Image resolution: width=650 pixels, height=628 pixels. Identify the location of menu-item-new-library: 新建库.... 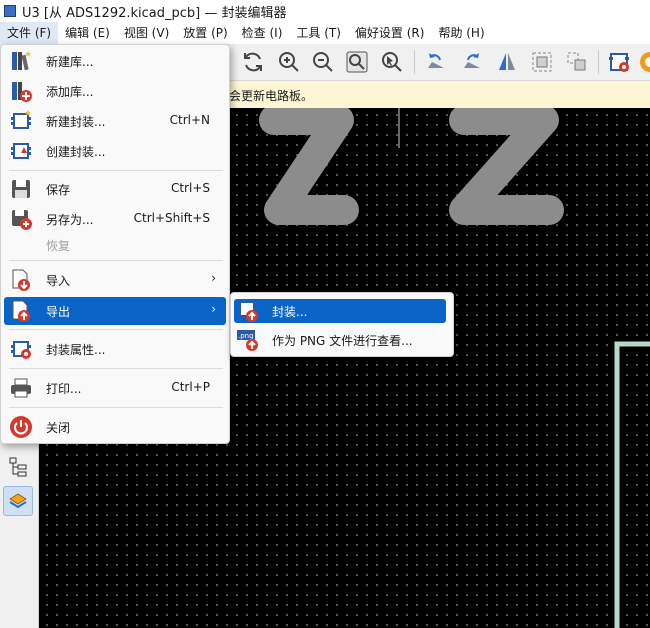
(115, 61).